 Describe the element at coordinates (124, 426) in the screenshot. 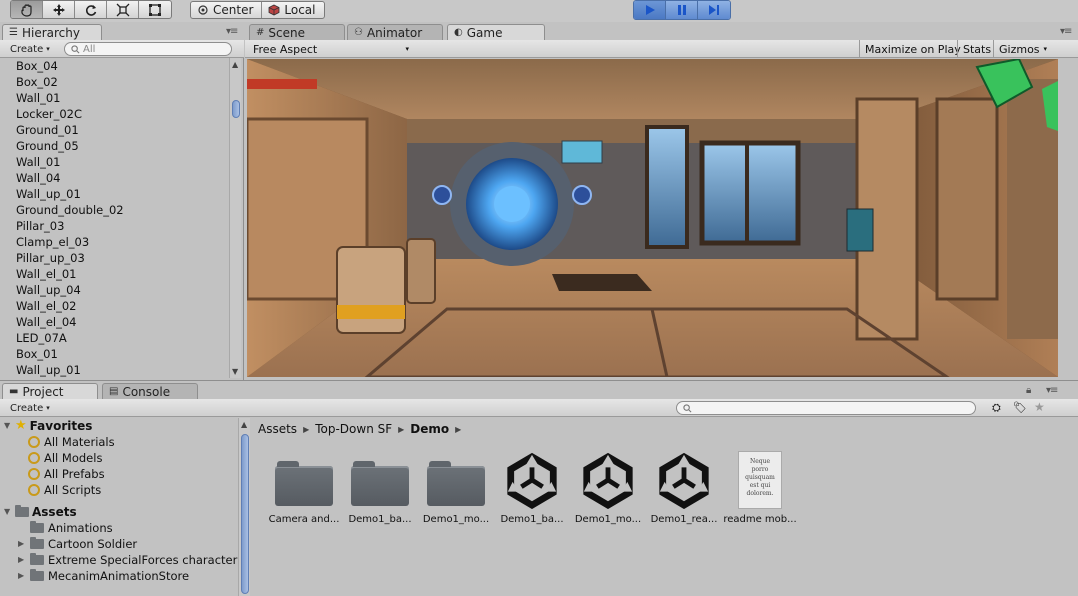

I see `favorites-header: ▼ ★ Favorites` at that location.